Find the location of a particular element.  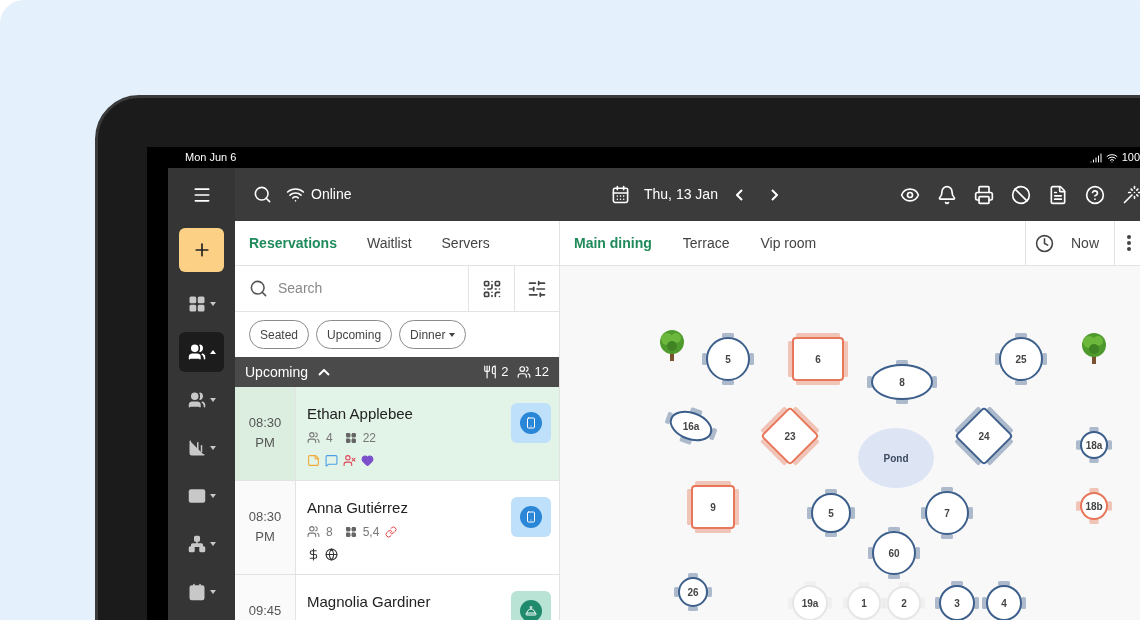

bar-chart-icon is located at coordinates (196, 448).